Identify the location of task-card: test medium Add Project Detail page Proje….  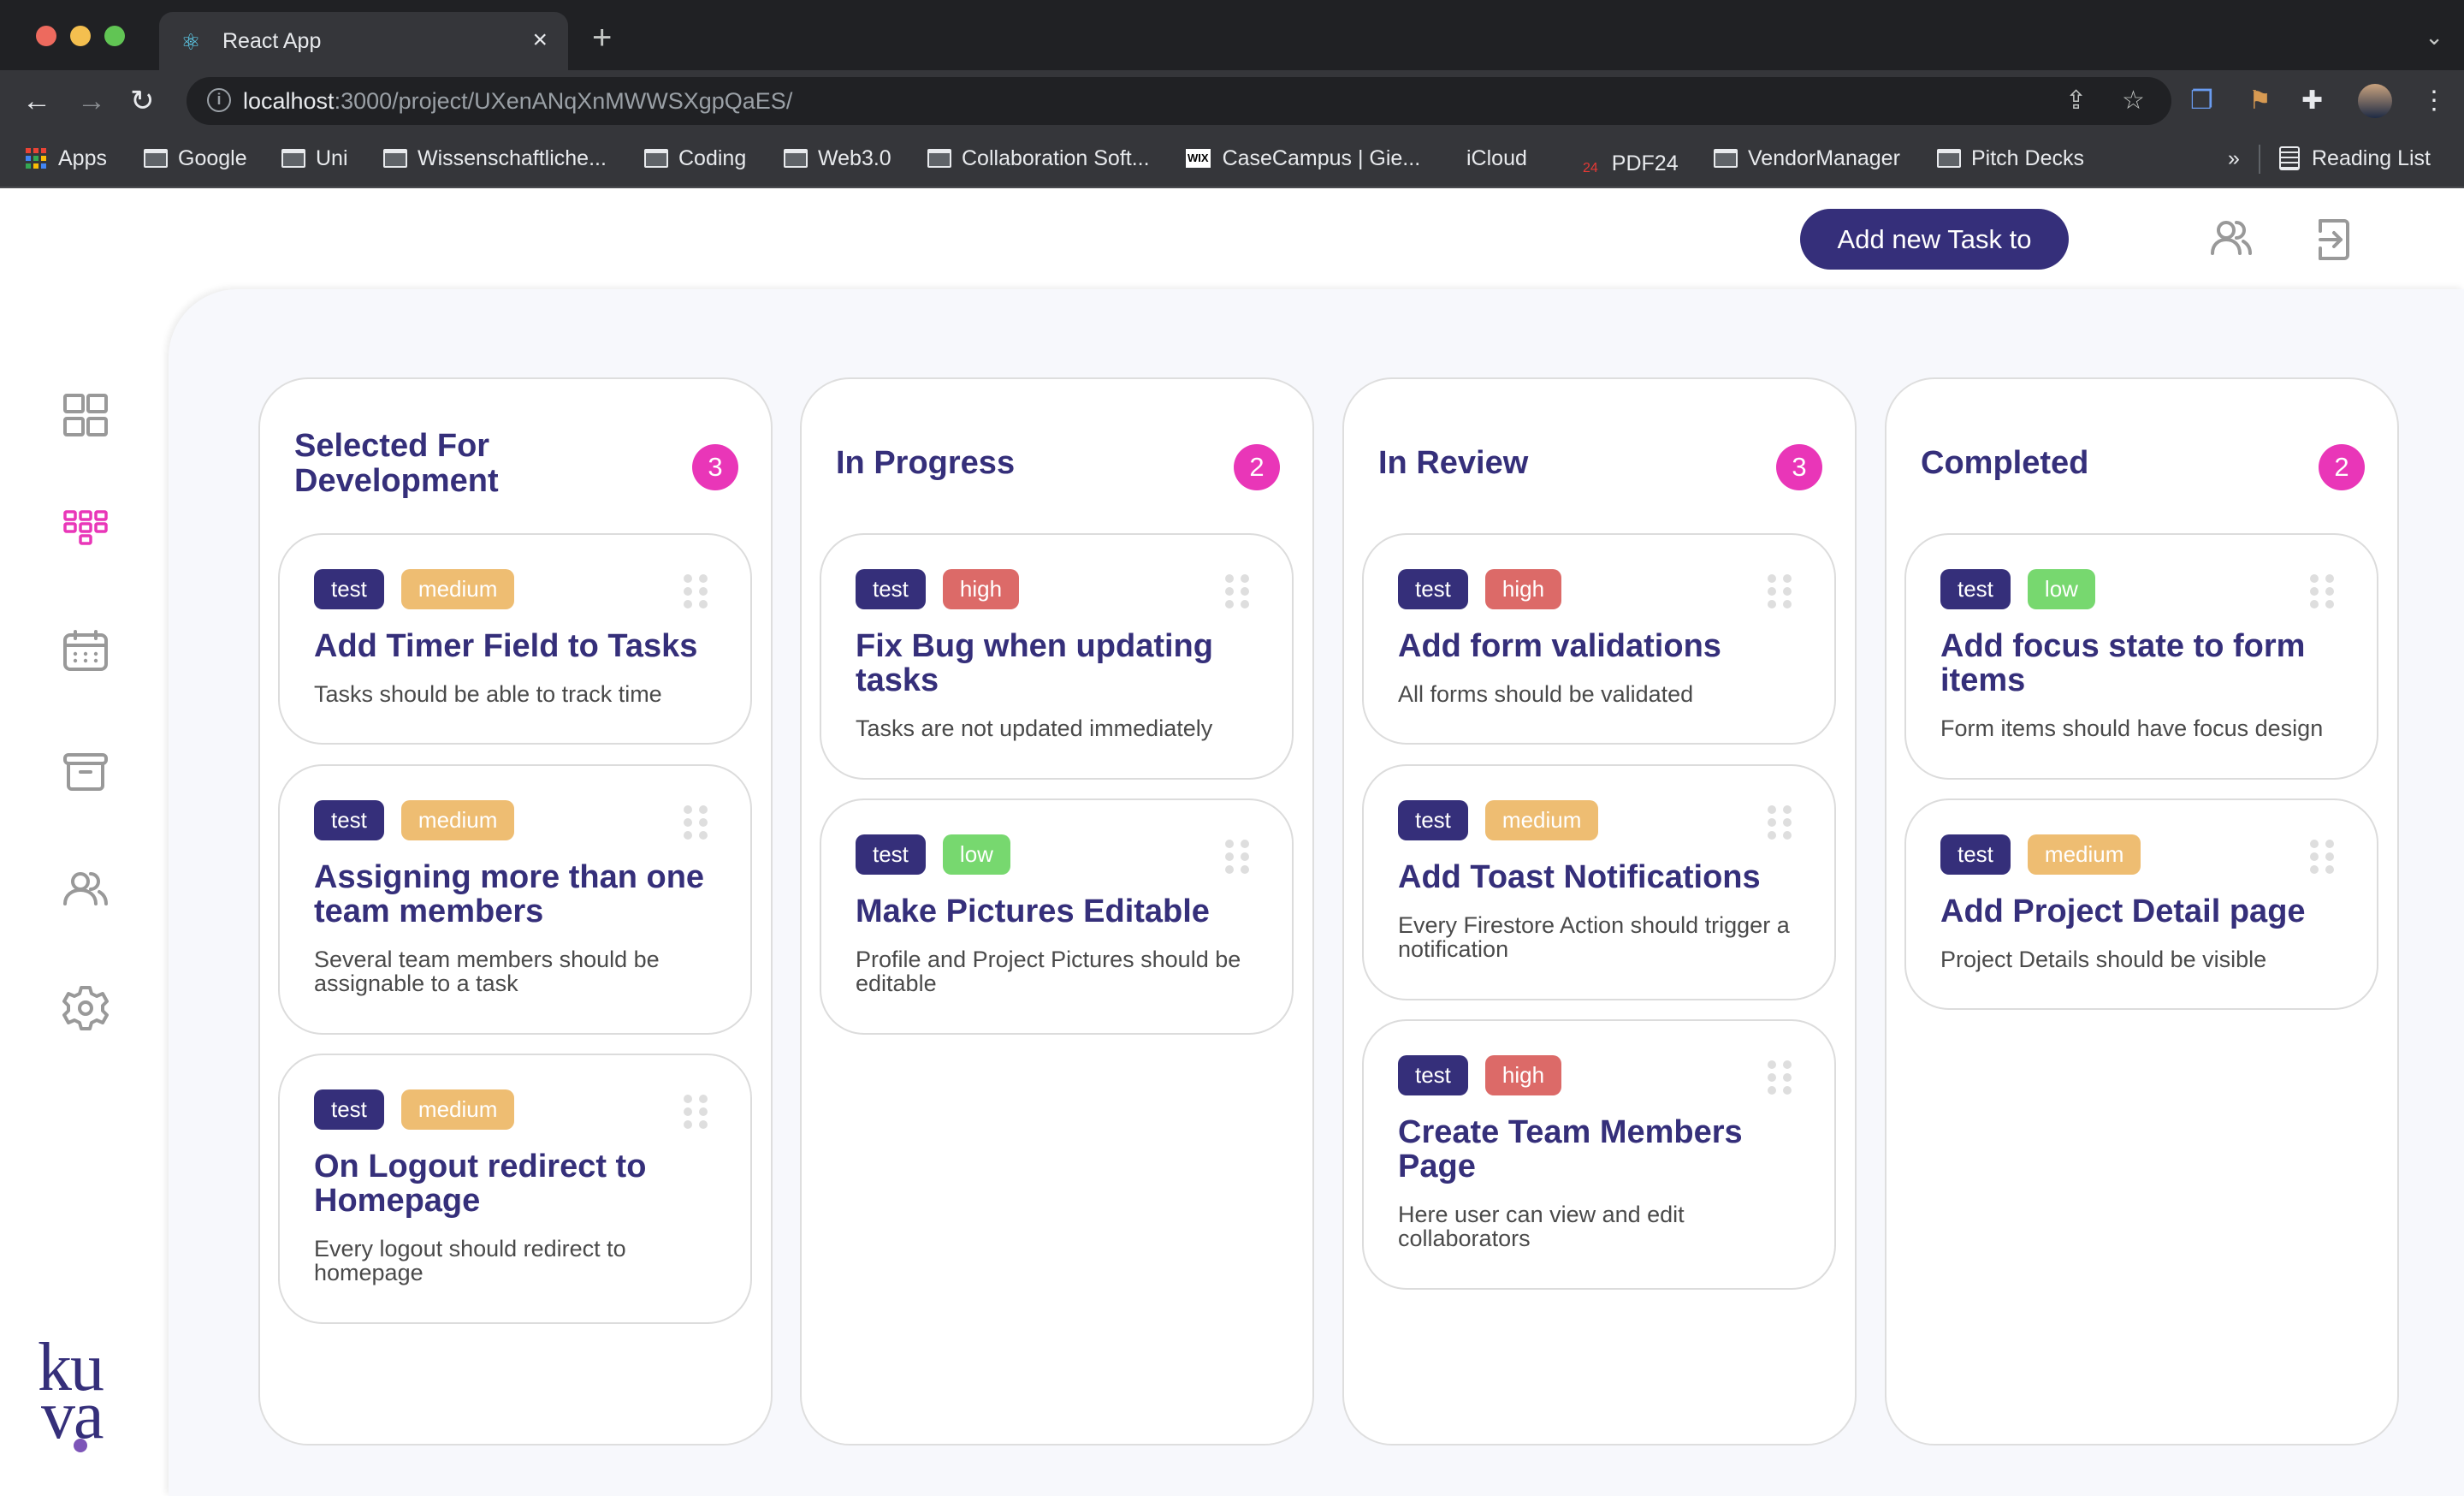
(2141, 904).